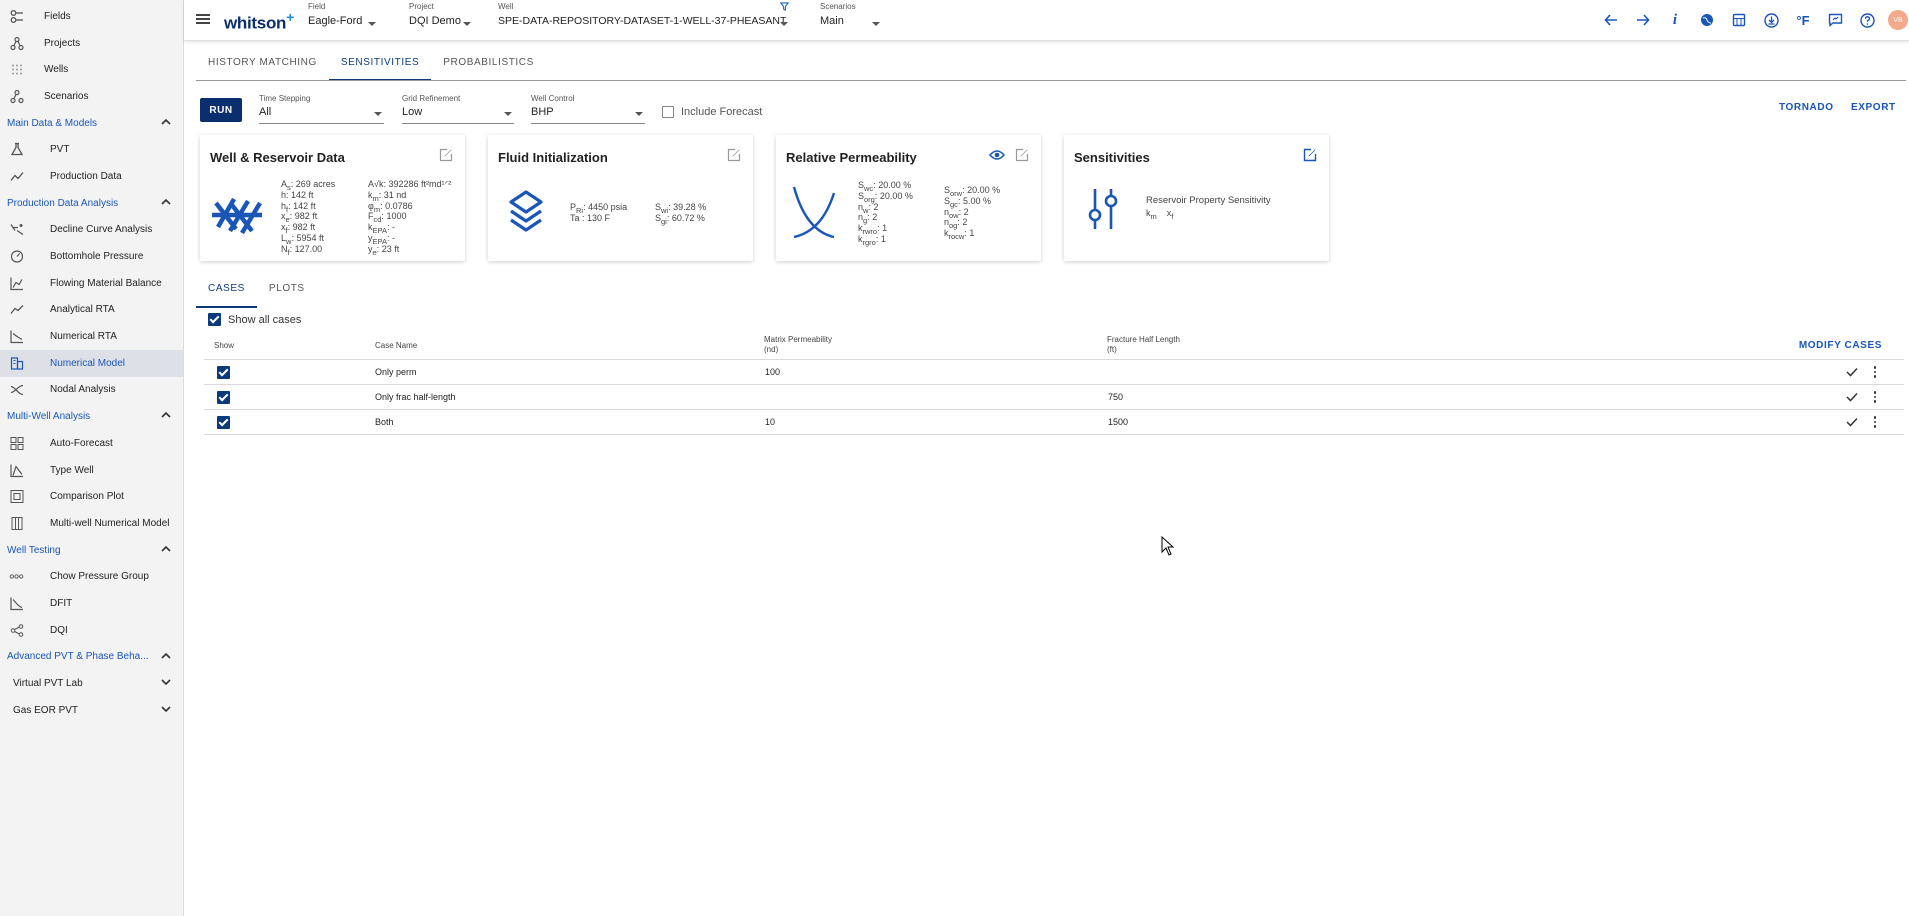  I want to click on sidebar-item-fields: Fields, so click(91, 16).